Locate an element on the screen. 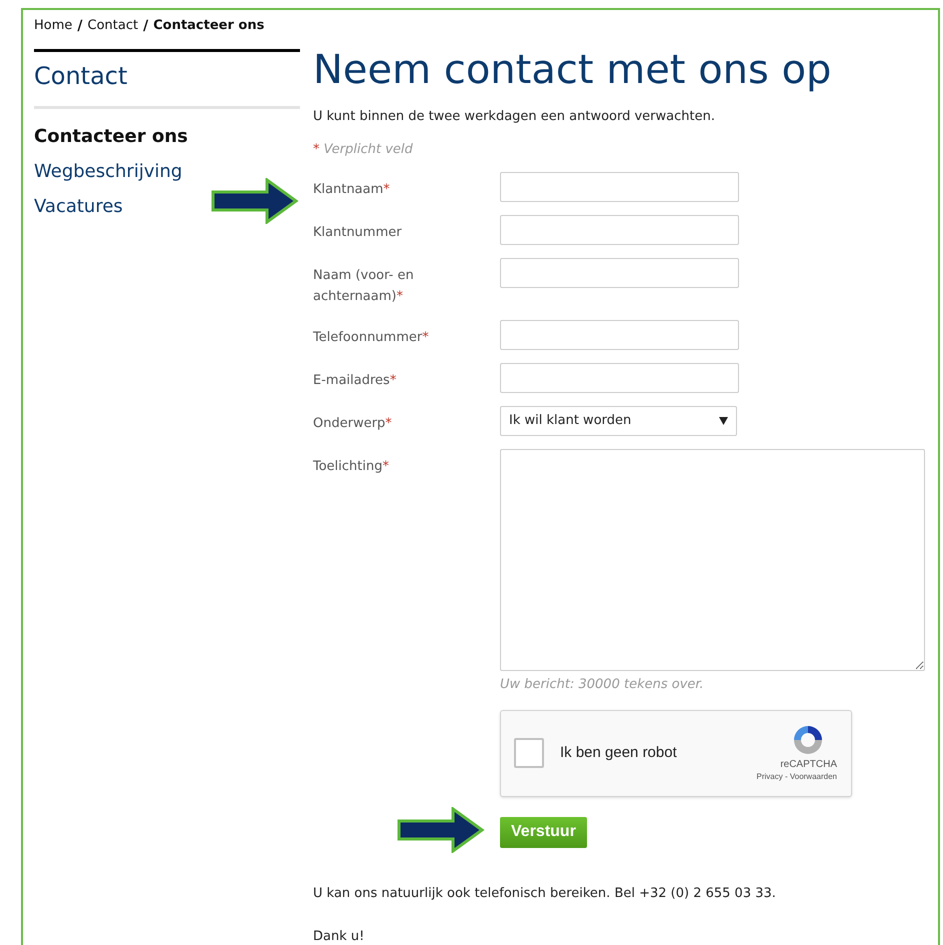 Image resolution: width=943 pixels, height=945 pixels. character-counter: Uw bericht: 30000 tekens over. is located at coordinates (602, 685).